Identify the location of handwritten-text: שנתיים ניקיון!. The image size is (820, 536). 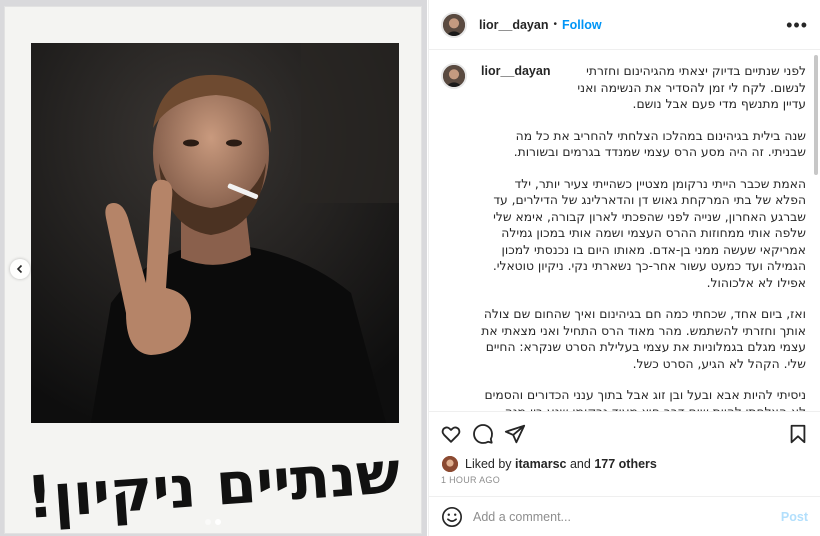
(213, 485).